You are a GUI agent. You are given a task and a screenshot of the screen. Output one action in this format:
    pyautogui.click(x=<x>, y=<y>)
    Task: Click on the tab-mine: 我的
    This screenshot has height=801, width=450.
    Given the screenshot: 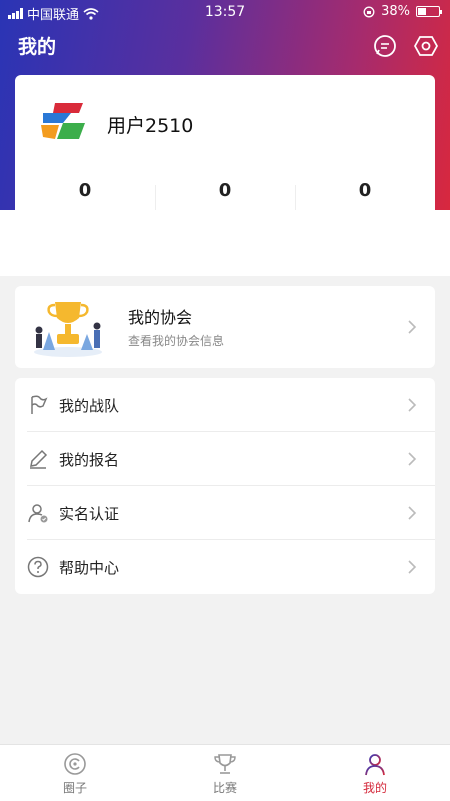 What is the action you would take?
    pyautogui.click(x=375, y=773)
    